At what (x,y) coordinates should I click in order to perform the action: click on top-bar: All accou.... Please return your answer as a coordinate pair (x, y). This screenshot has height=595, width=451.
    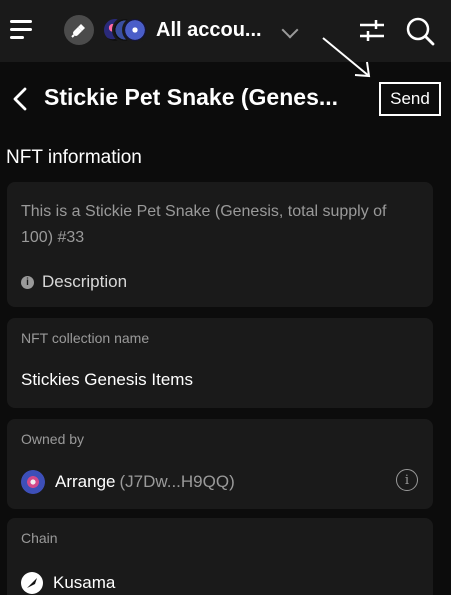
    Looking at the image, I should click on (225, 31).